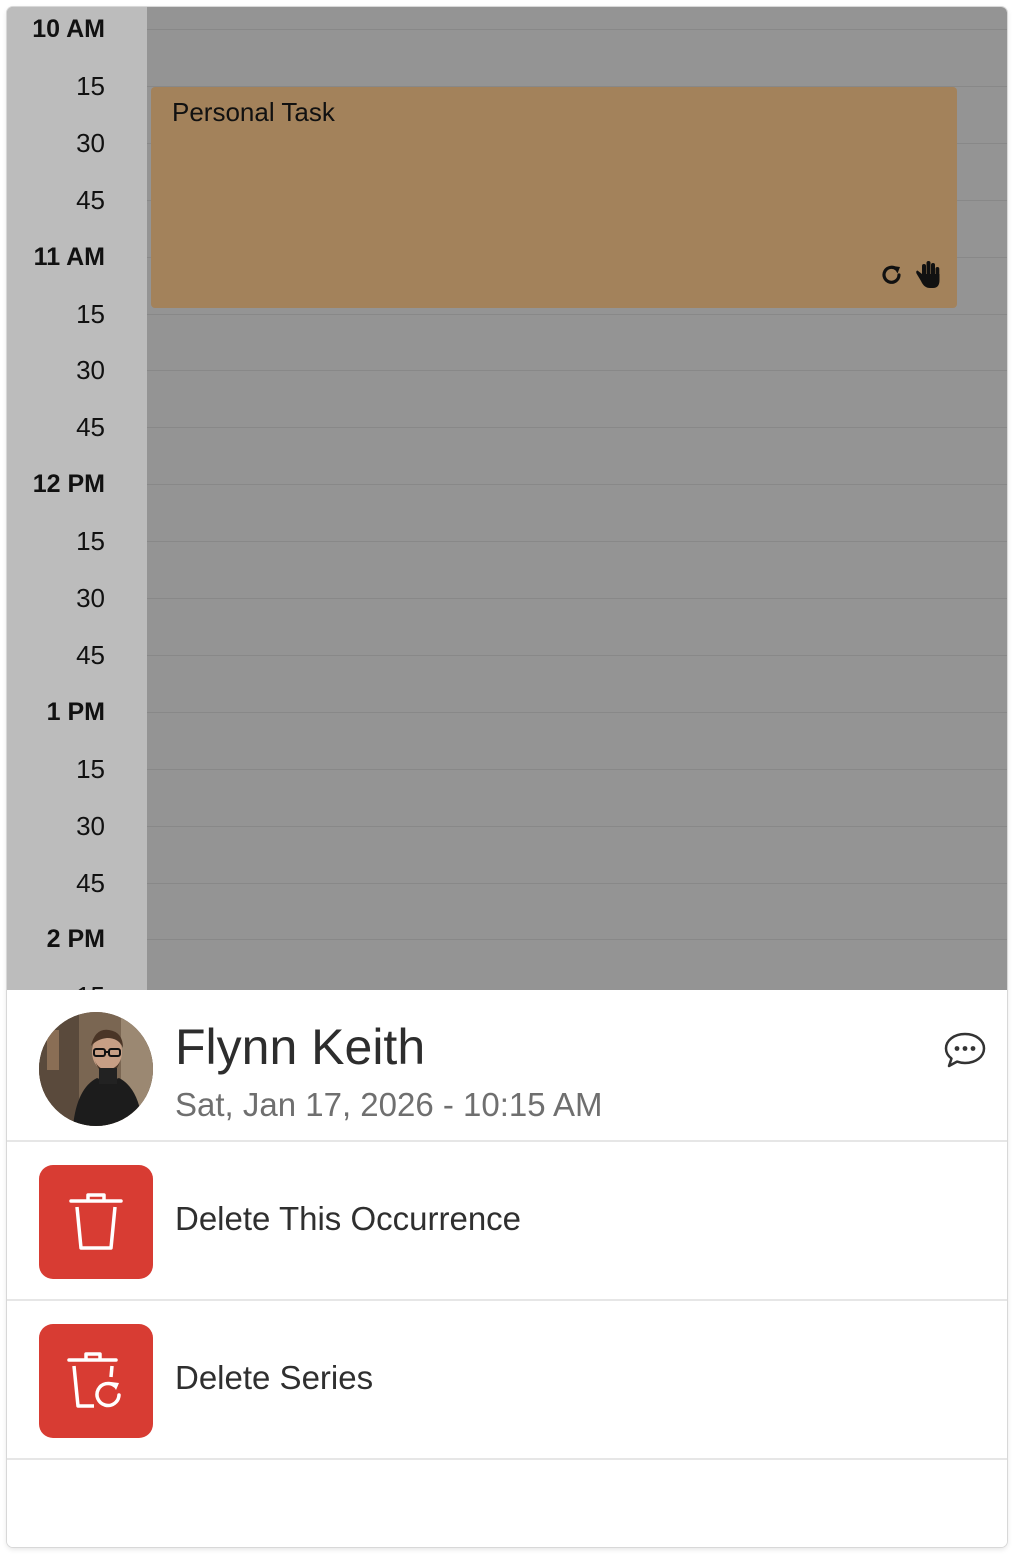  Describe the element at coordinates (274, 1377) in the screenshot. I see `delete-series-label: Delete Series` at that location.